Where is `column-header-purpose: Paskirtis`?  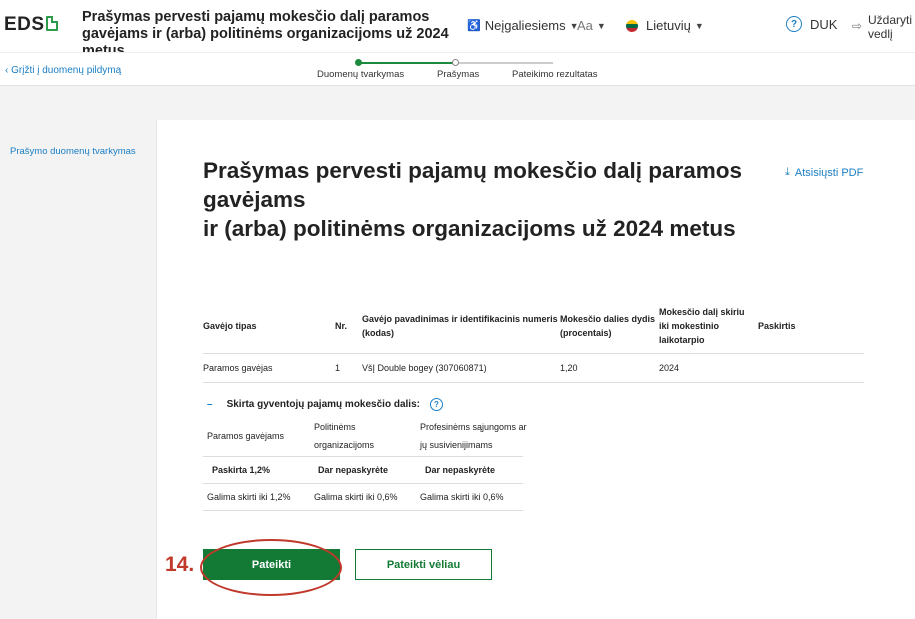
column-header-purpose: Paskirtis is located at coordinates (777, 326).